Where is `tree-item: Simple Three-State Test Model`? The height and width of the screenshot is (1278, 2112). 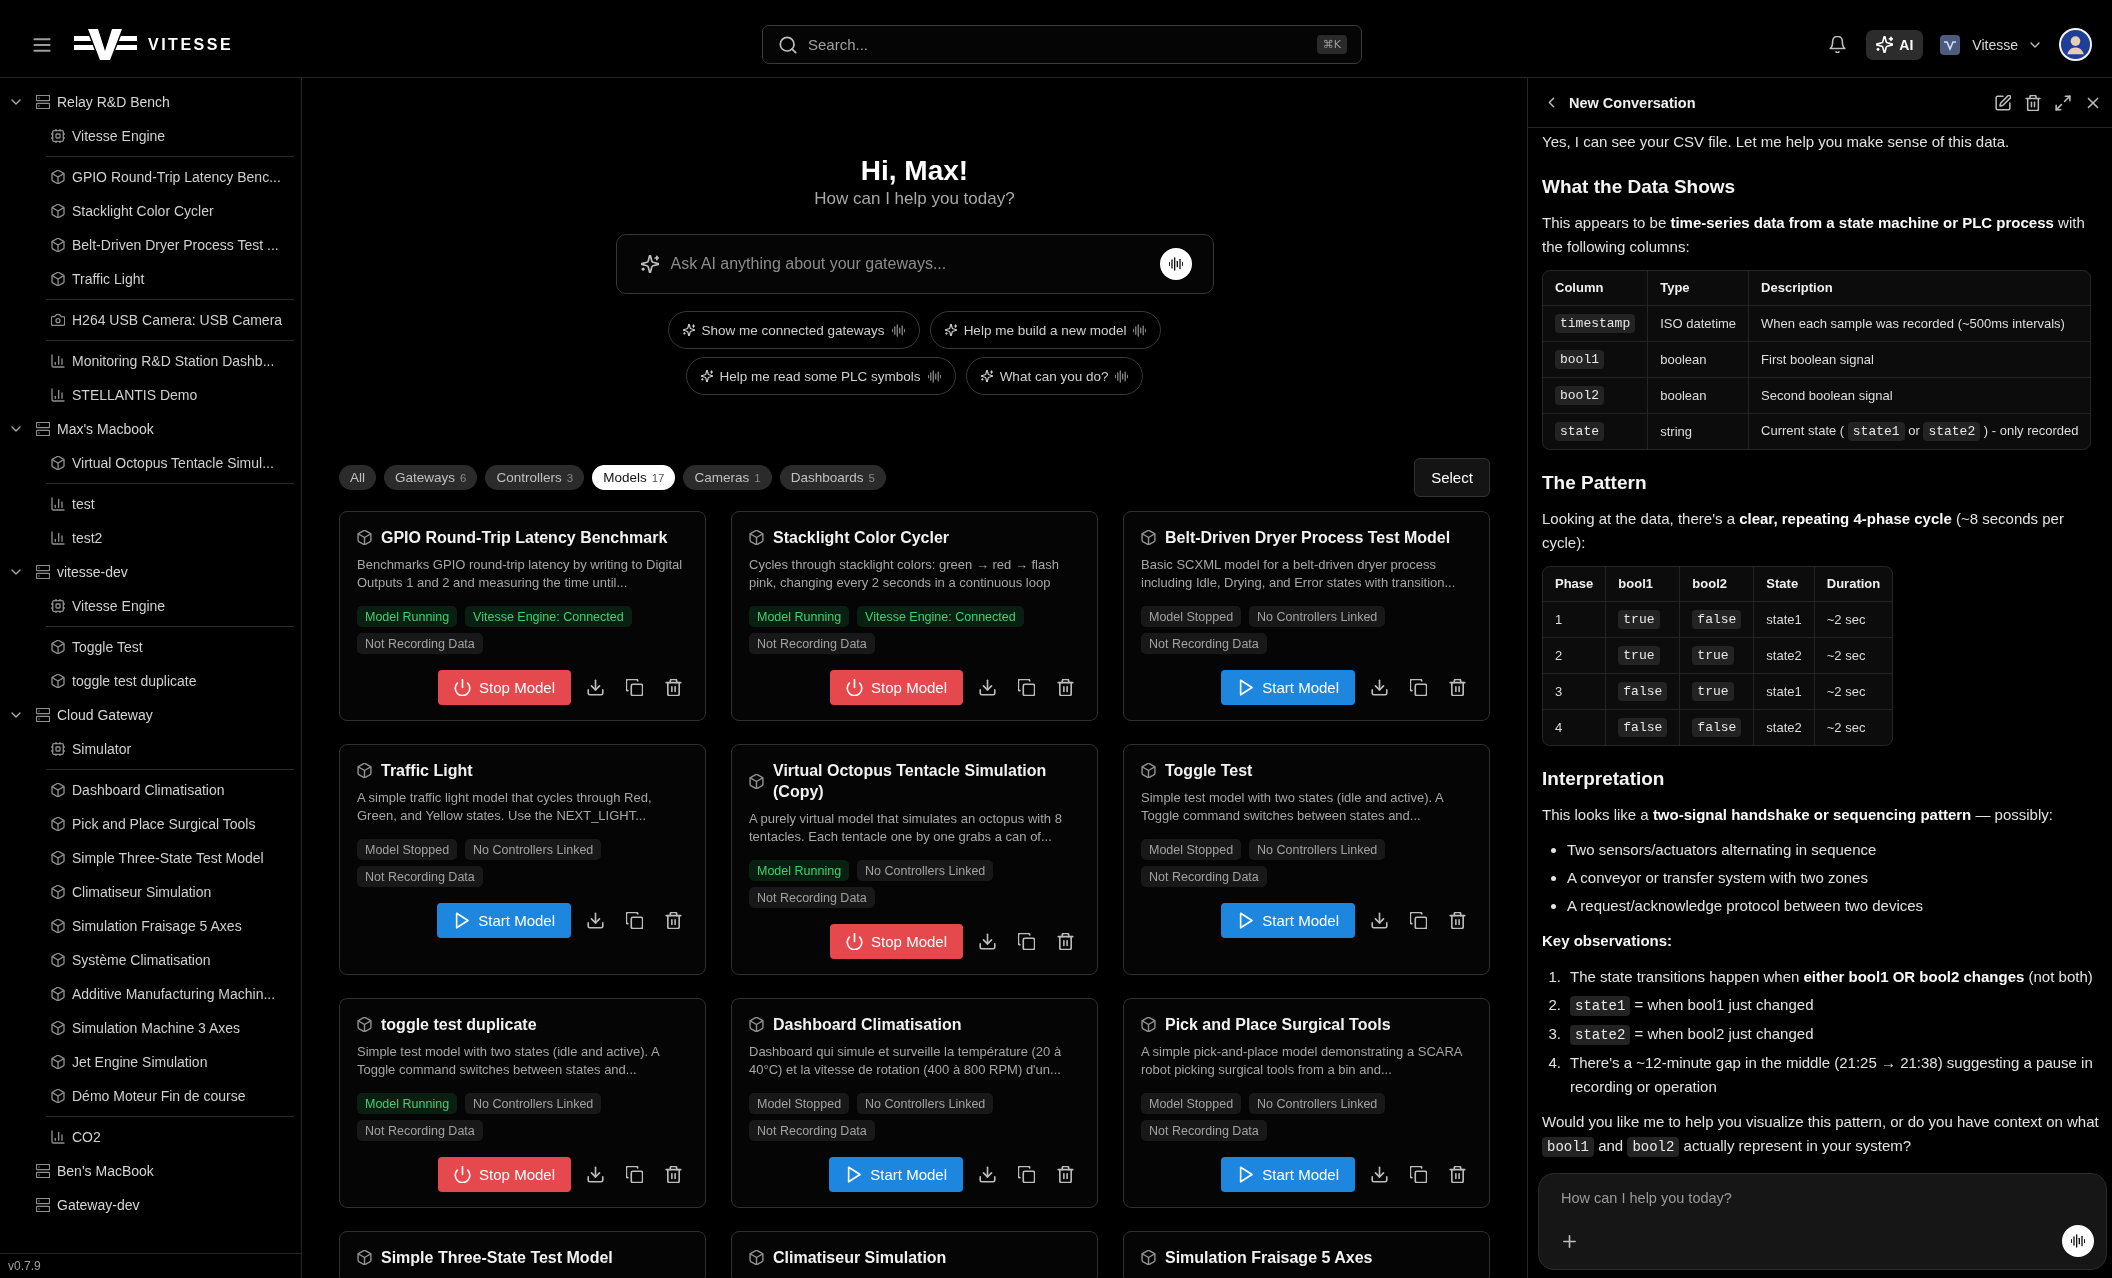
tree-item: Simple Three-State Test Model is located at coordinates (168, 858).